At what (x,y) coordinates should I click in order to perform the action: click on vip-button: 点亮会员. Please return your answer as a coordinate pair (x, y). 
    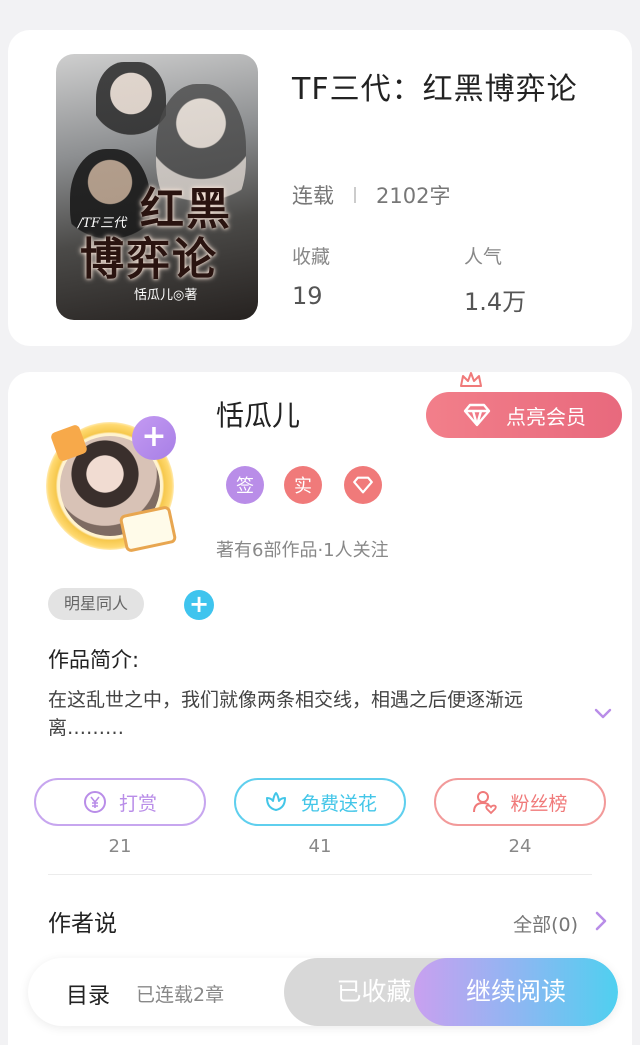
    Looking at the image, I should click on (524, 415).